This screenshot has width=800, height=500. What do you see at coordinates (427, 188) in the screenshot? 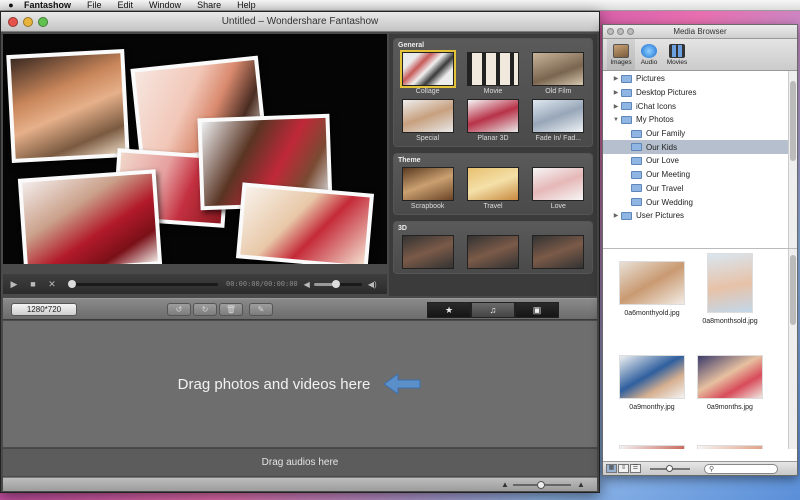
I see `effect-scrapbook: Scrapbook` at bounding box center [427, 188].